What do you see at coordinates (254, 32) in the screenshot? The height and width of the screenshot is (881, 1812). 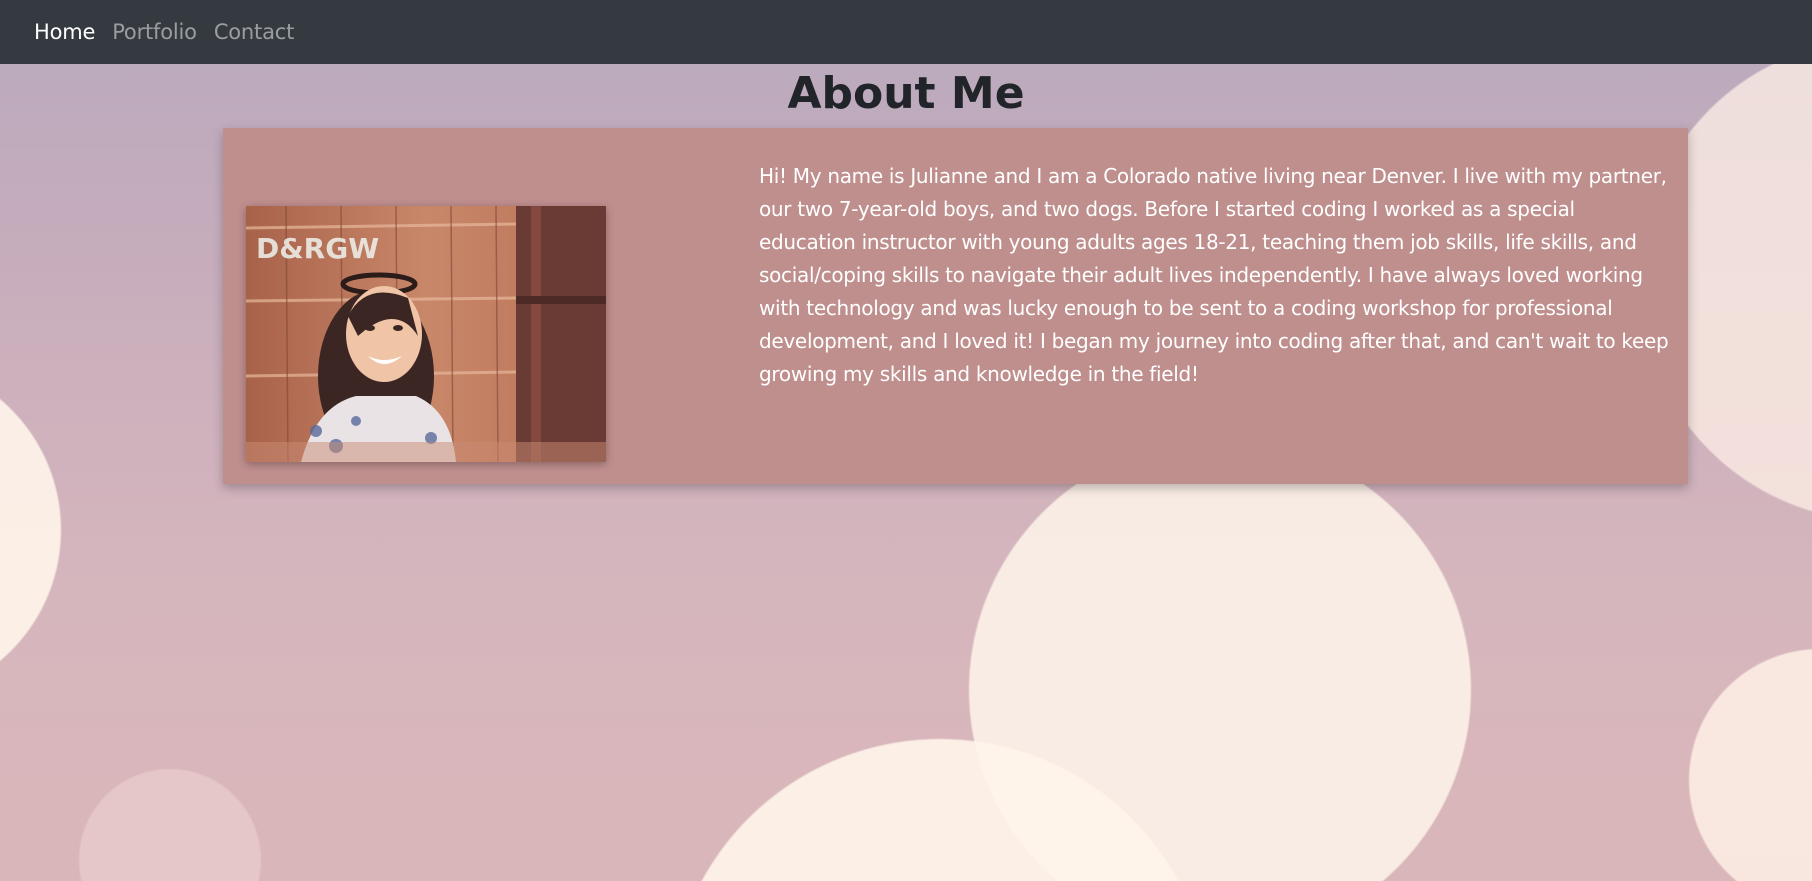 I see `nav-contact-link: Contact` at bounding box center [254, 32].